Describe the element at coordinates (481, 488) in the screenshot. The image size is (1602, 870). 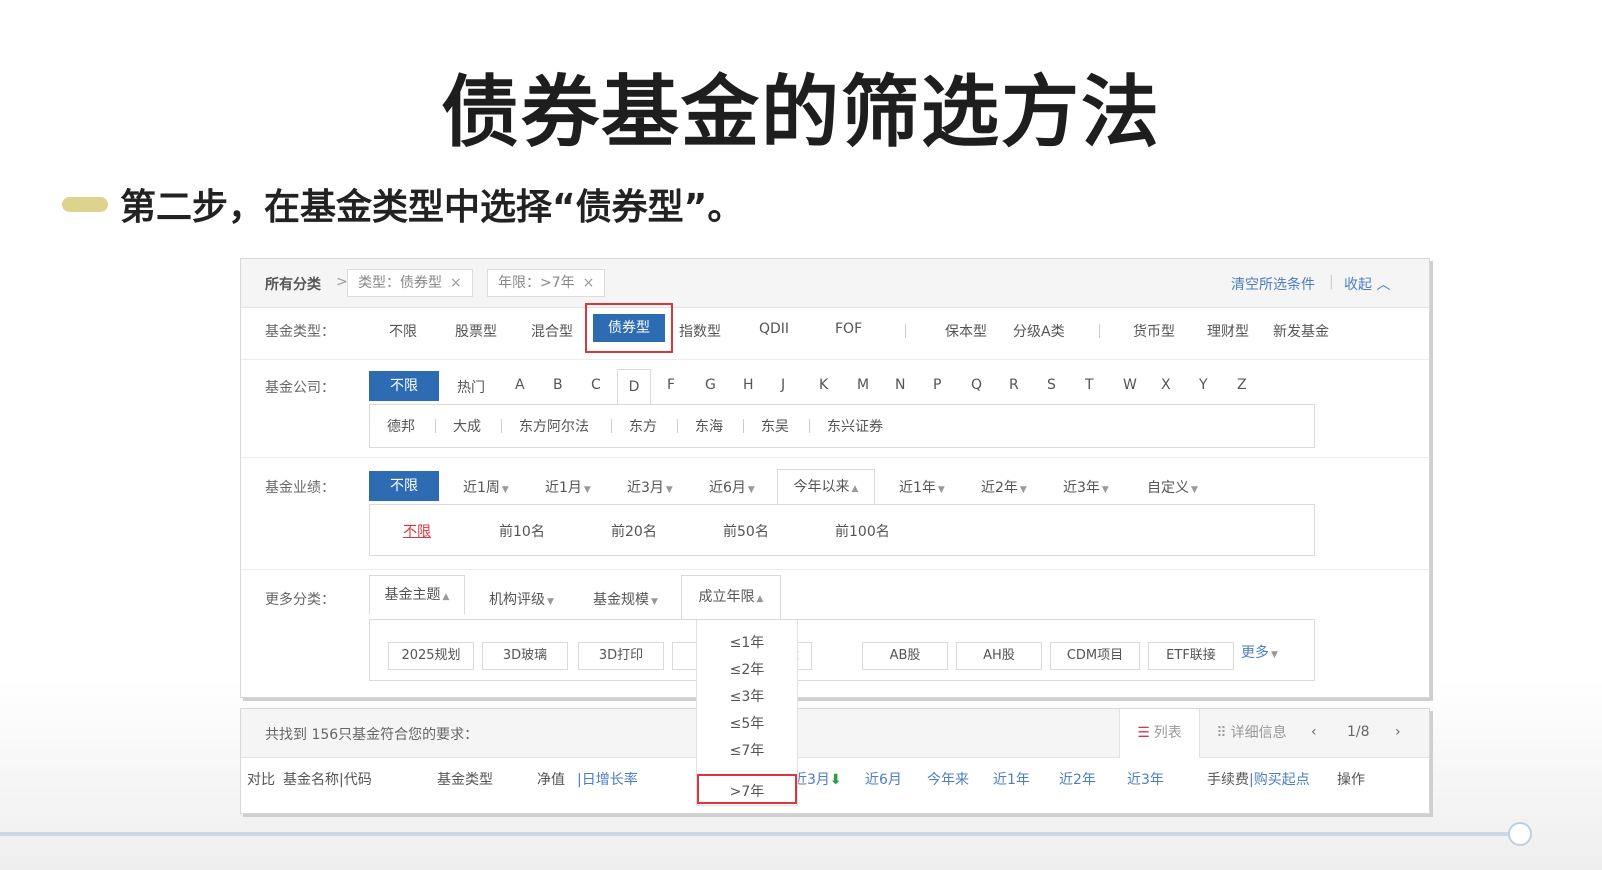
I see `period-label: 近1周` at that location.